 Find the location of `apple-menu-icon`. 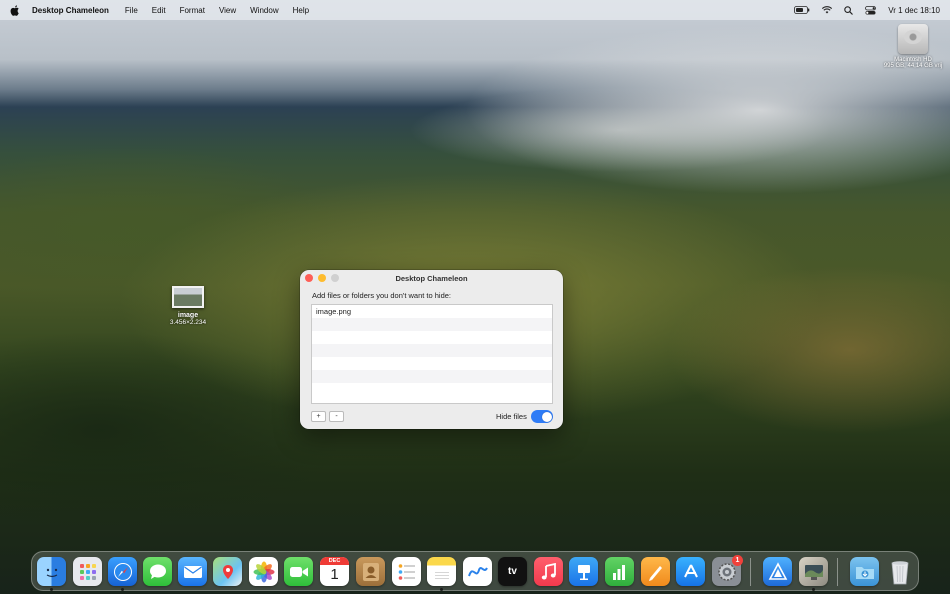

apple-menu-icon is located at coordinates (16, 10).